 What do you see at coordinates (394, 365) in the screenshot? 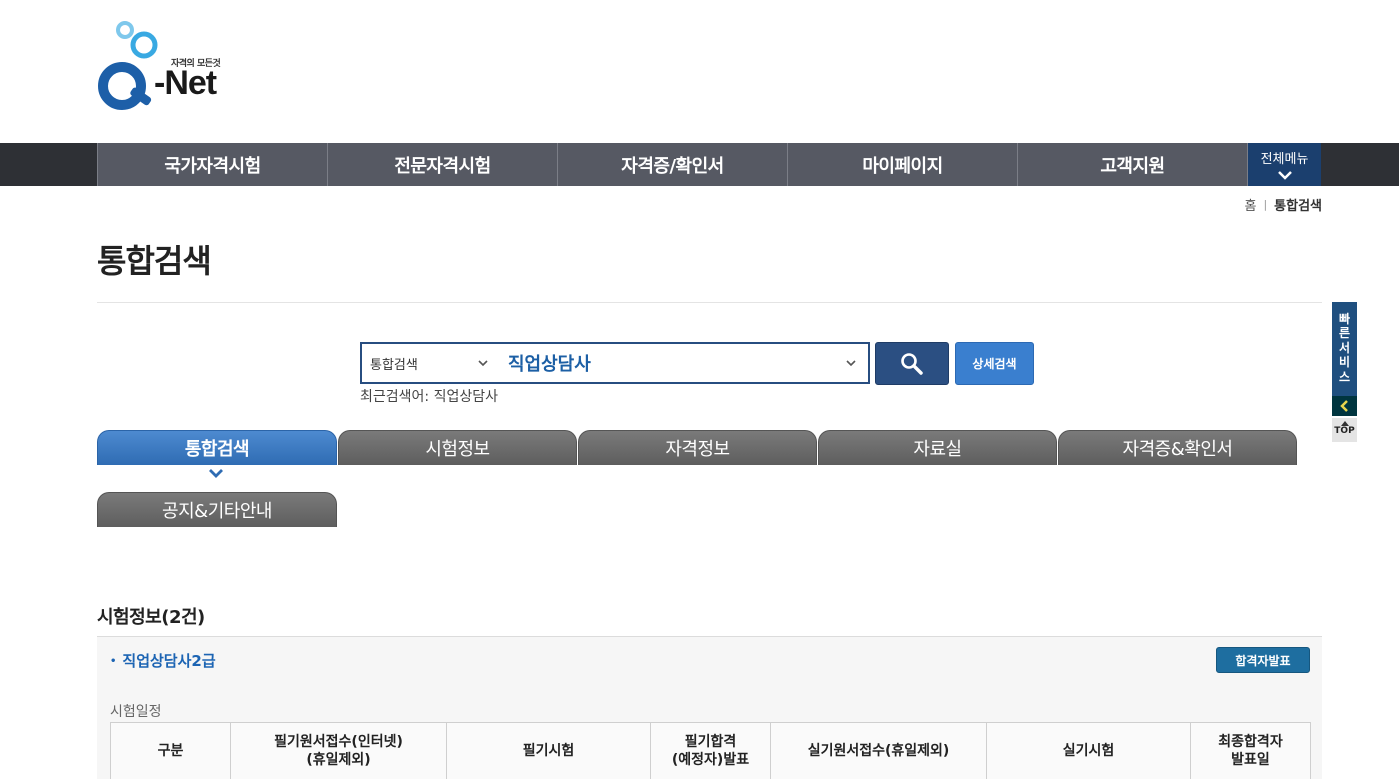
I see `search-category-value: 통합검색` at bounding box center [394, 365].